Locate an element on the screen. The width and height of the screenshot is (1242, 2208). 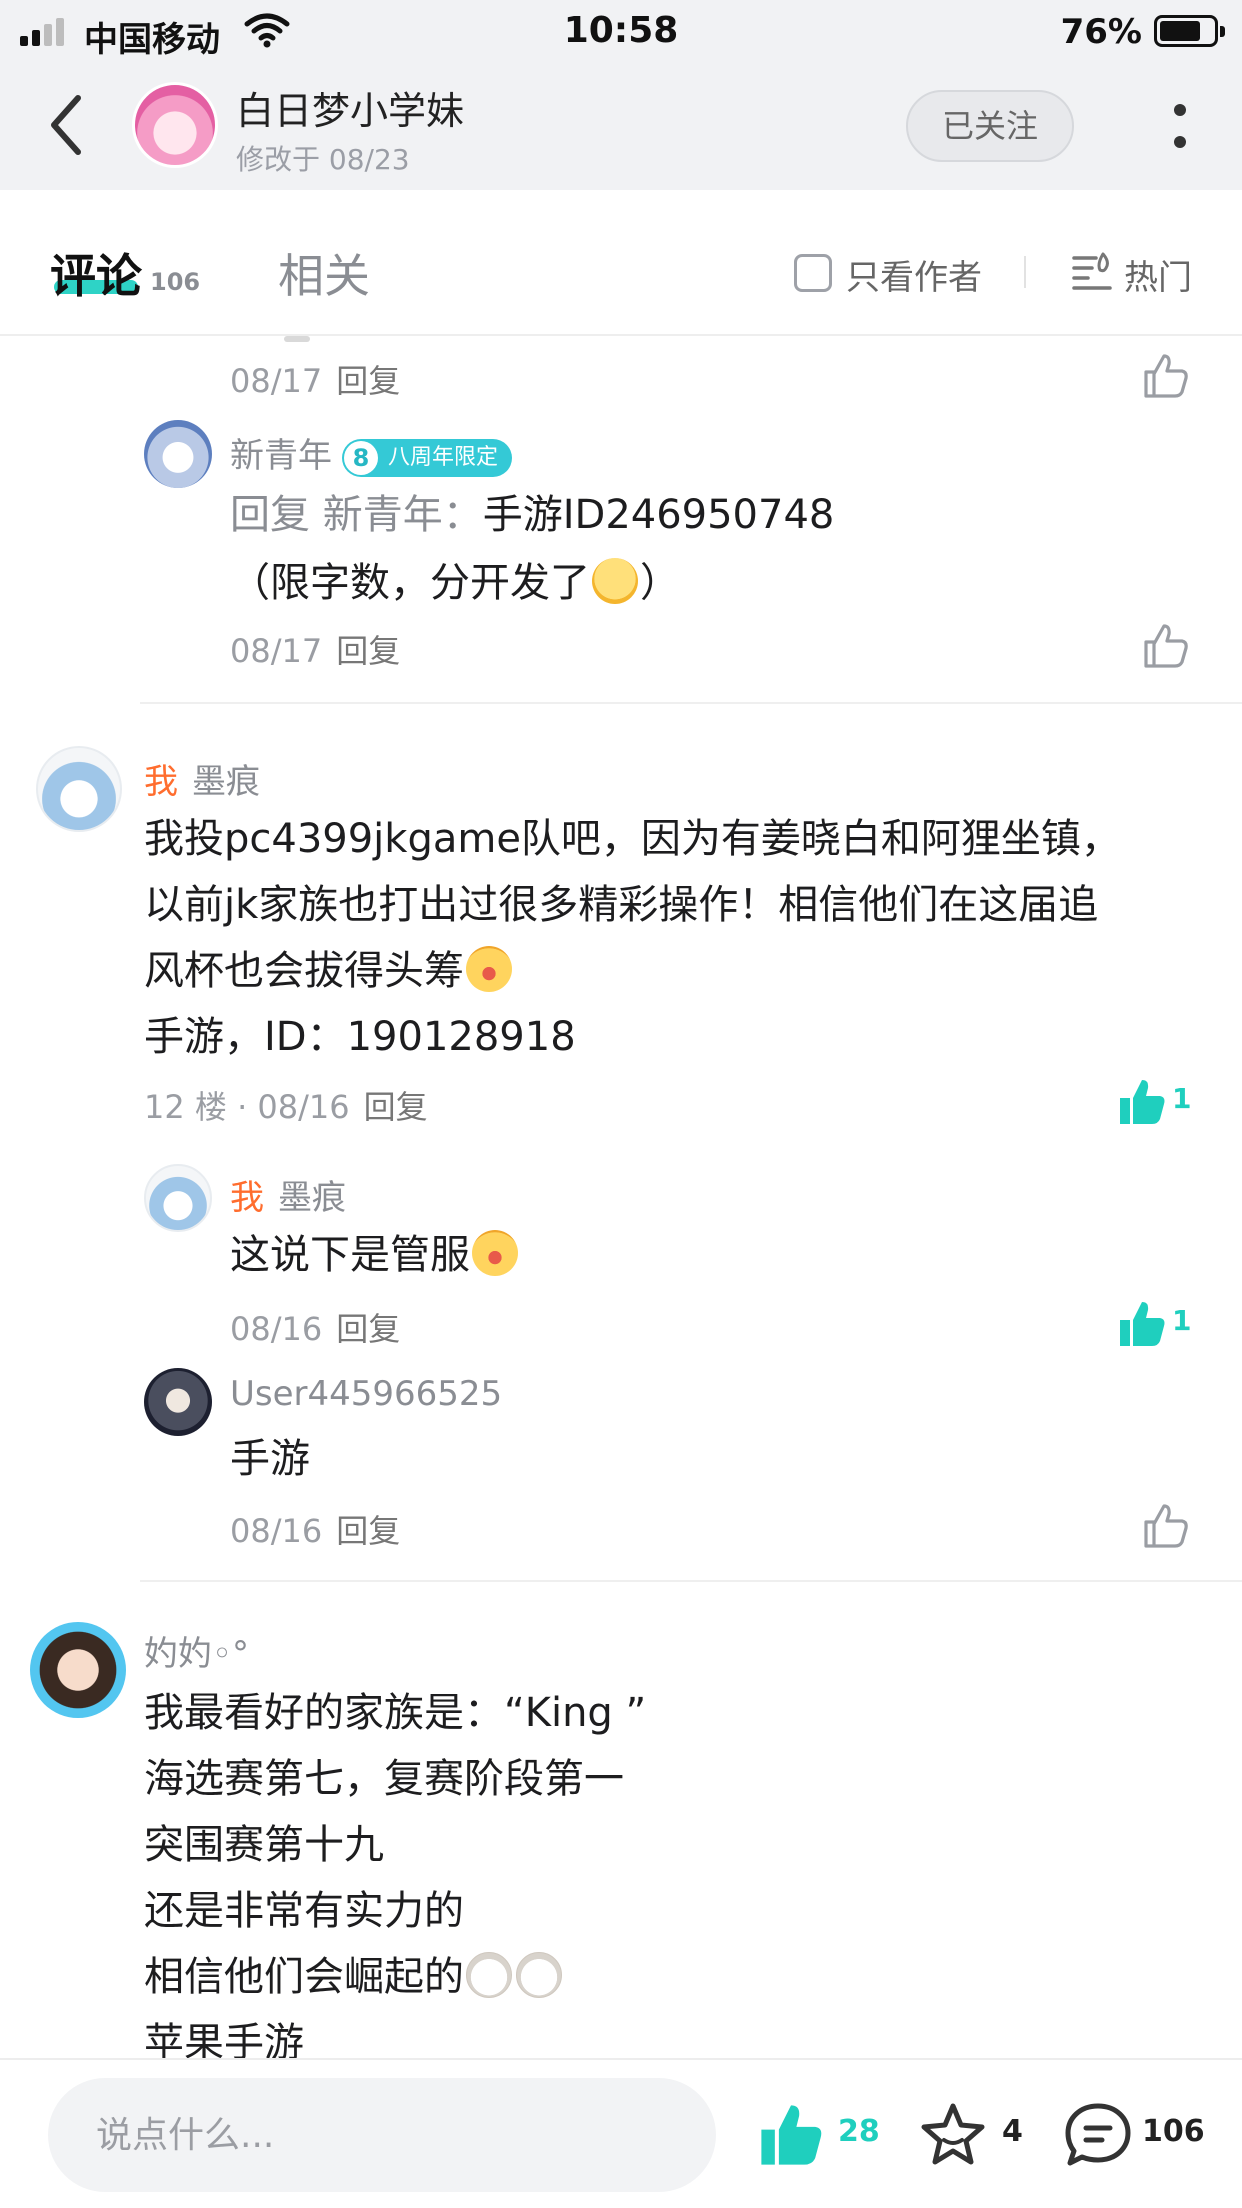
only-author-checkbox is located at coordinates (813, 273).